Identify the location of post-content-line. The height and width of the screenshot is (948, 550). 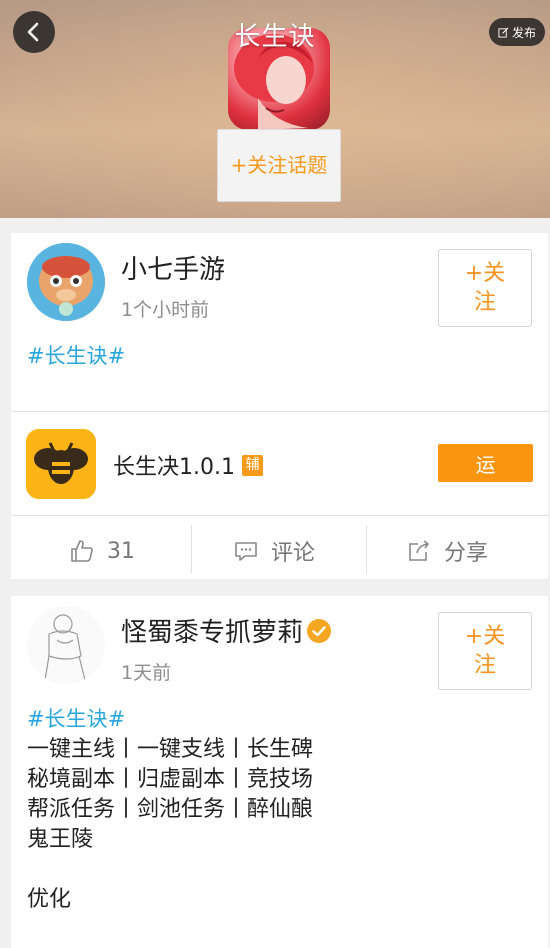
(170, 870).